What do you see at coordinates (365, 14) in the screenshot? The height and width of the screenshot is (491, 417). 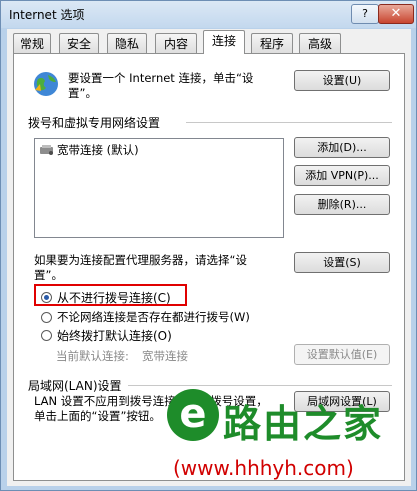 I see `help-button: ?` at bounding box center [365, 14].